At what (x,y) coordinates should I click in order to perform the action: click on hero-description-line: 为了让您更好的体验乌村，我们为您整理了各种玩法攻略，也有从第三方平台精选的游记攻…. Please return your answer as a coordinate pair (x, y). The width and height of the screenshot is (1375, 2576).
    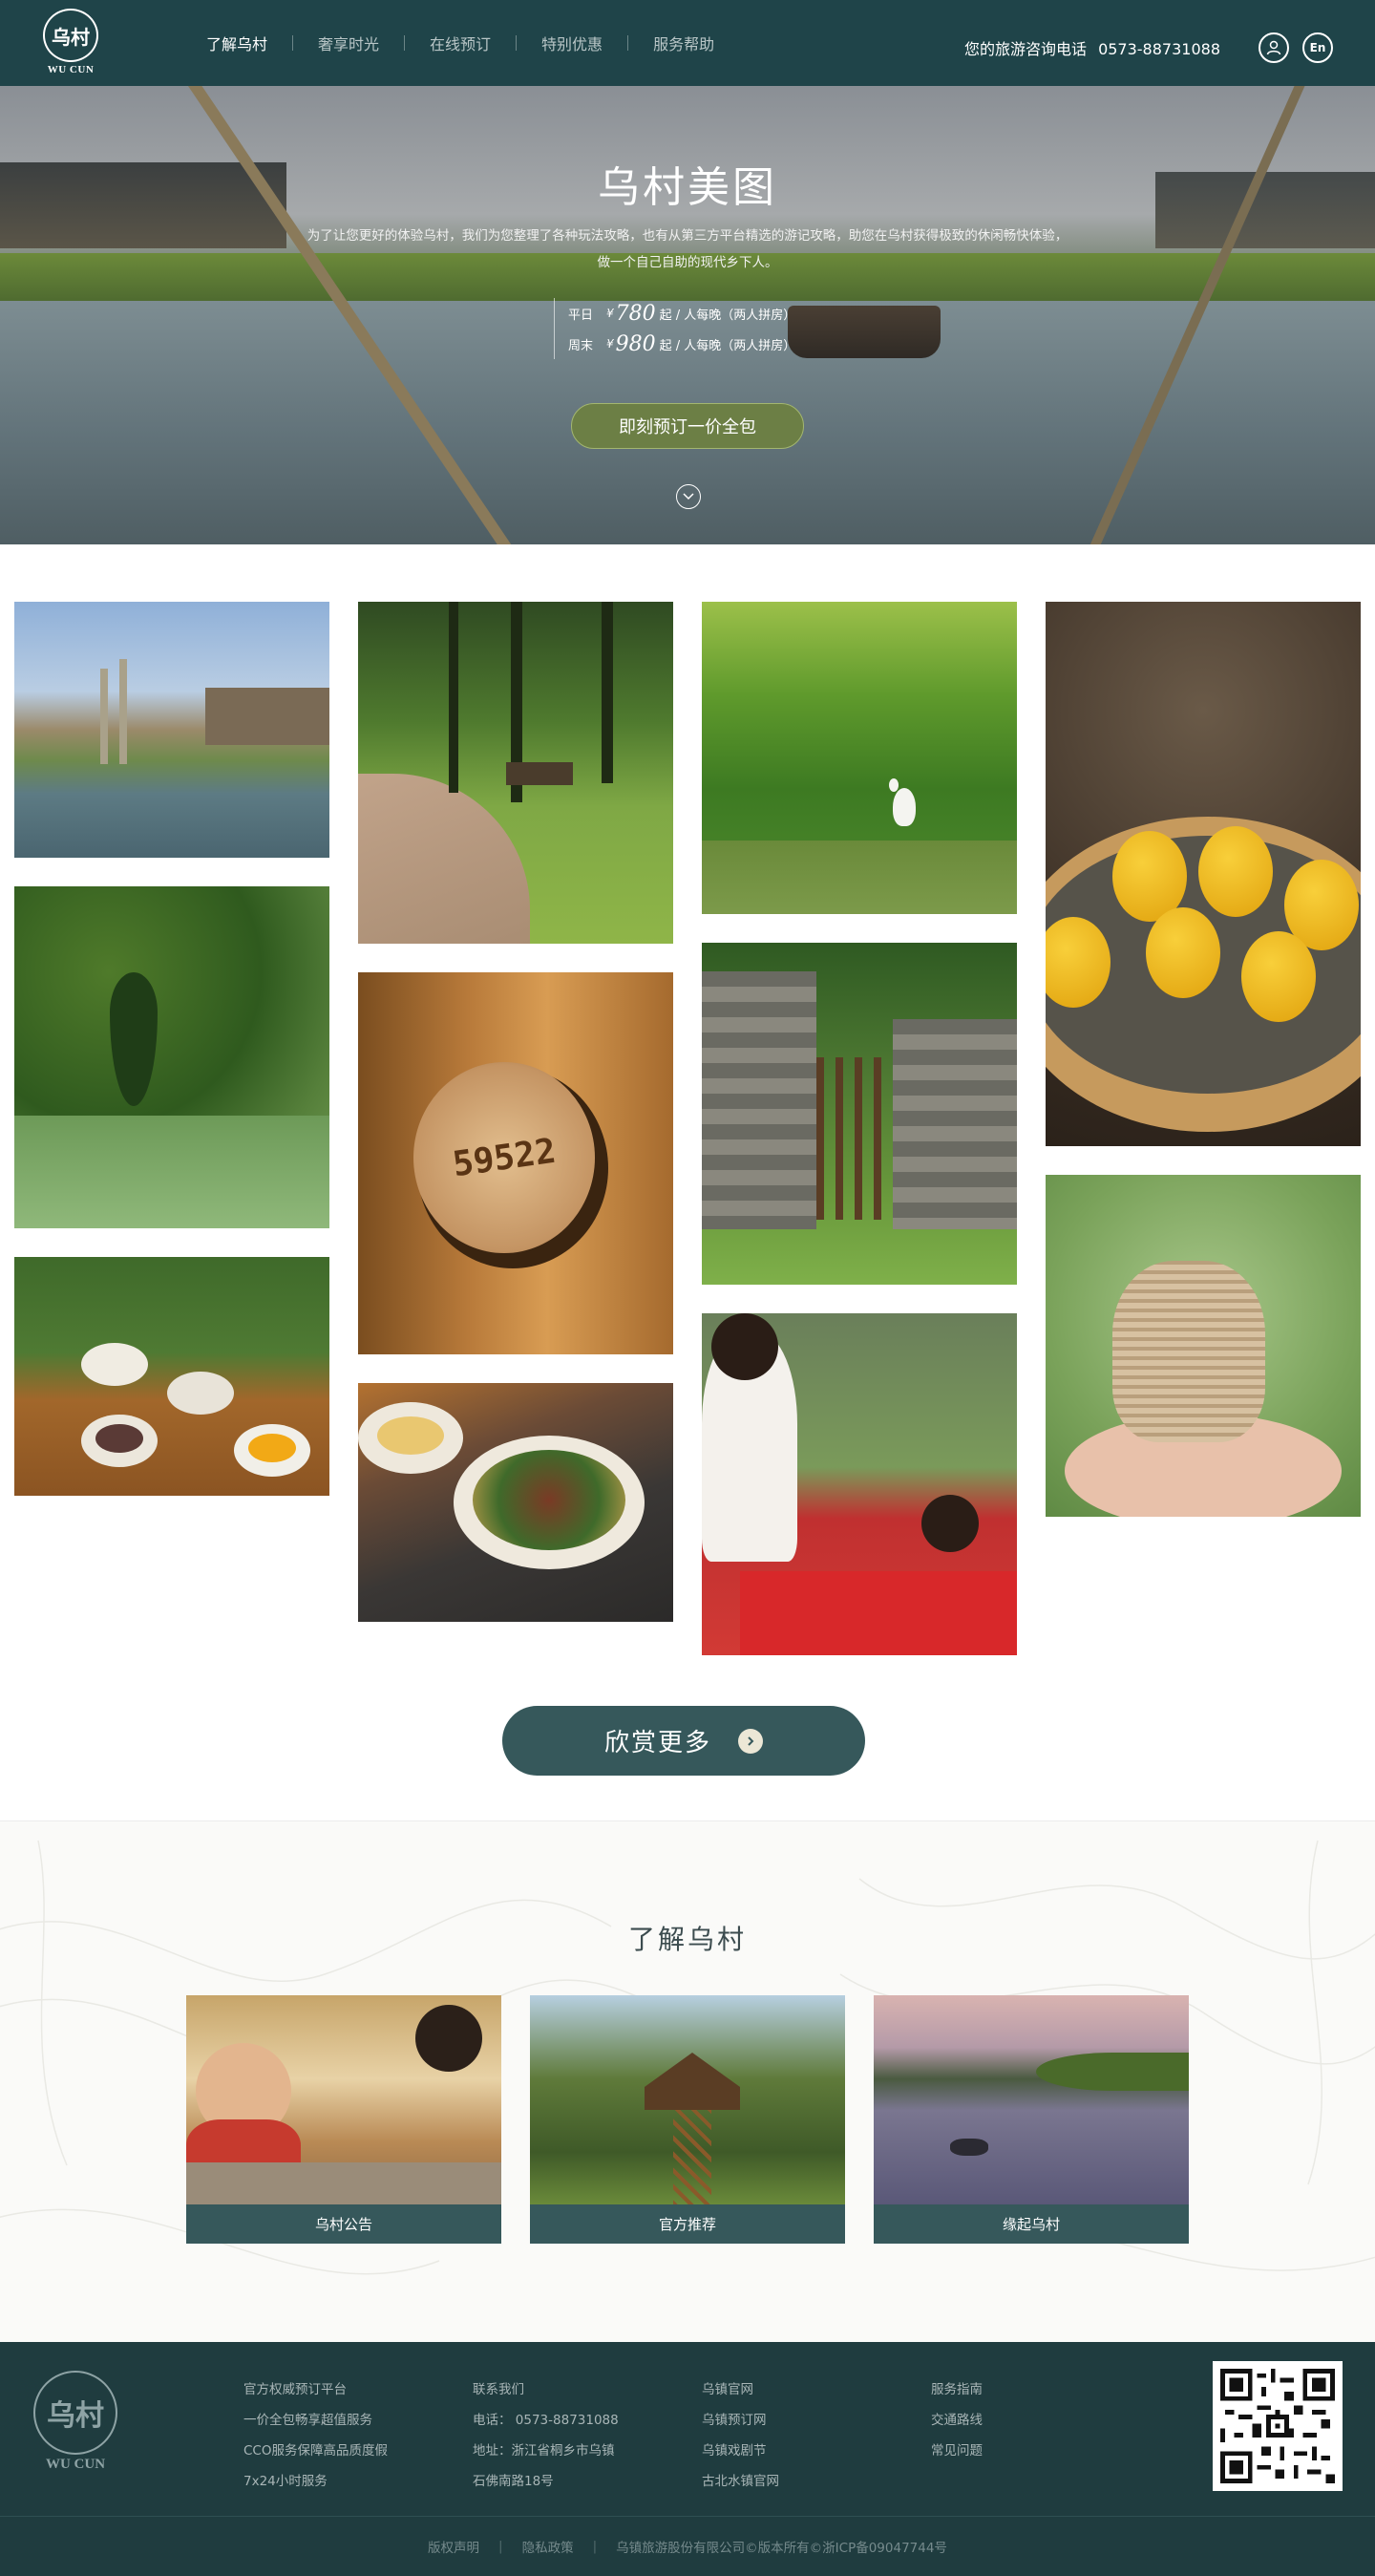
    Looking at the image, I should click on (687, 236).